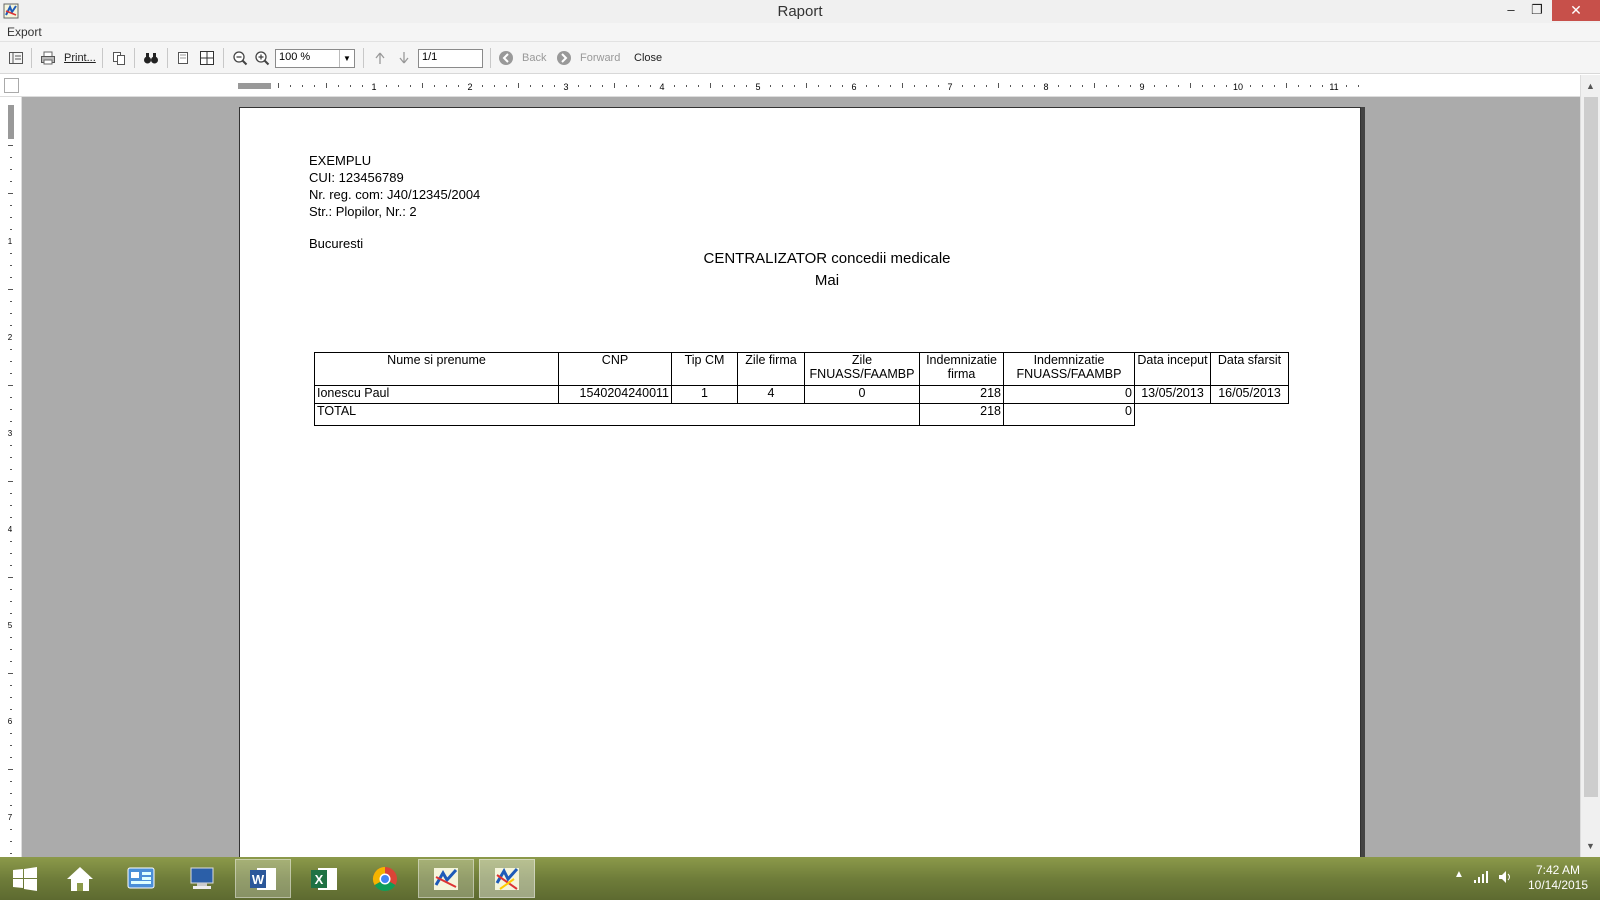  What do you see at coordinates (1591, 447) in the screenshot?
I see `scrollbar-thumb` at bounding box center [1591, 447].